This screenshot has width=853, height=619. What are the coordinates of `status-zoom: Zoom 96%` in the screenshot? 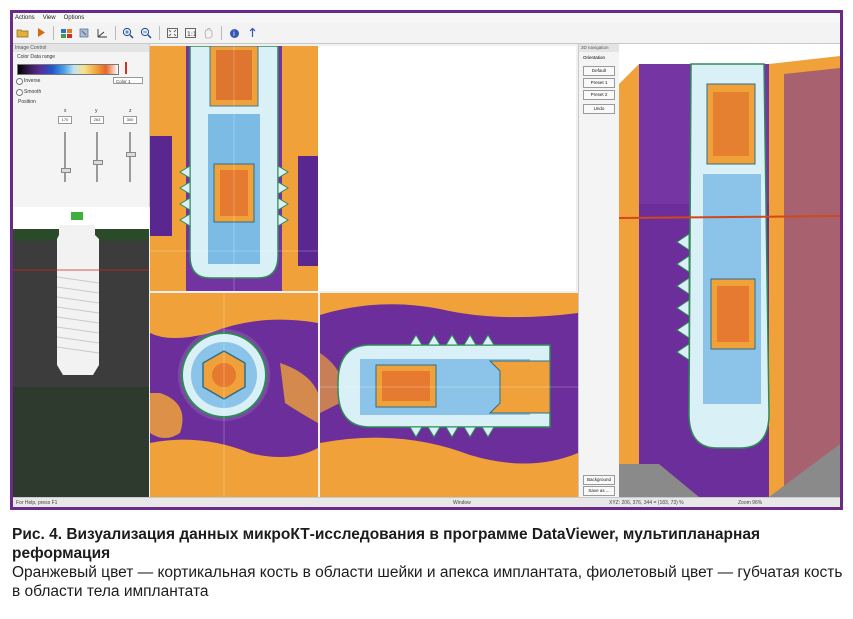 It's located at (750, 503).